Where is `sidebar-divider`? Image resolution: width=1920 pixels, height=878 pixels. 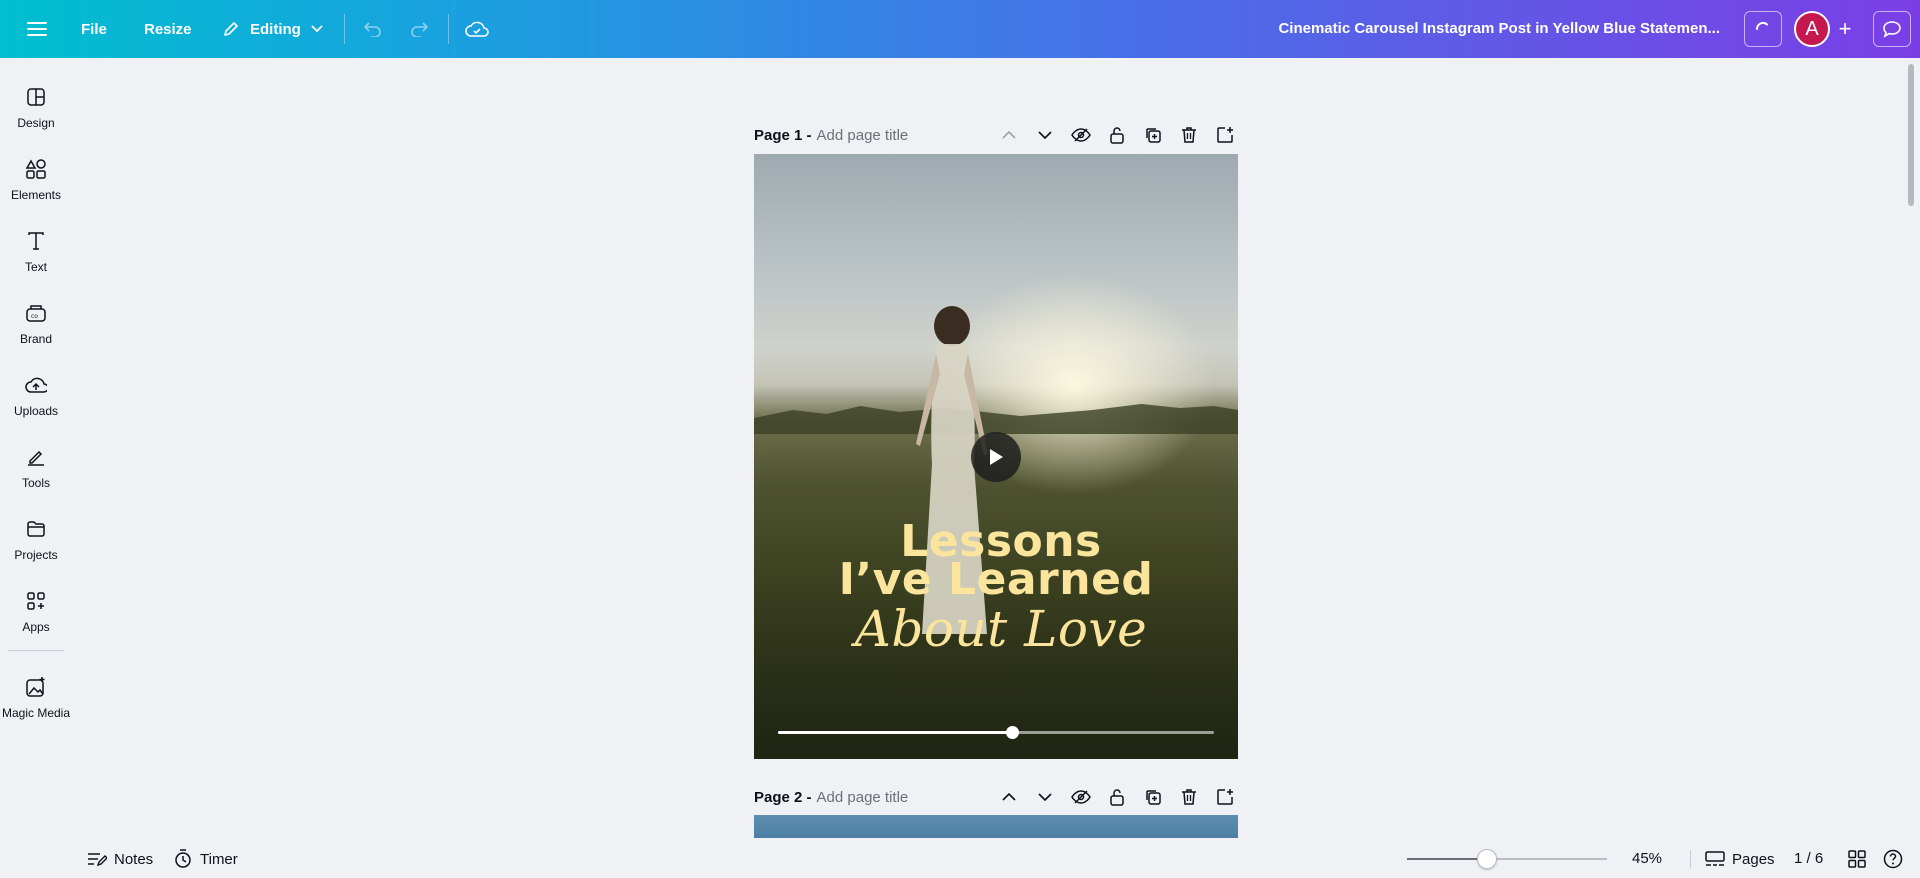 sidebar-divider is located at coordinates (36, 650).